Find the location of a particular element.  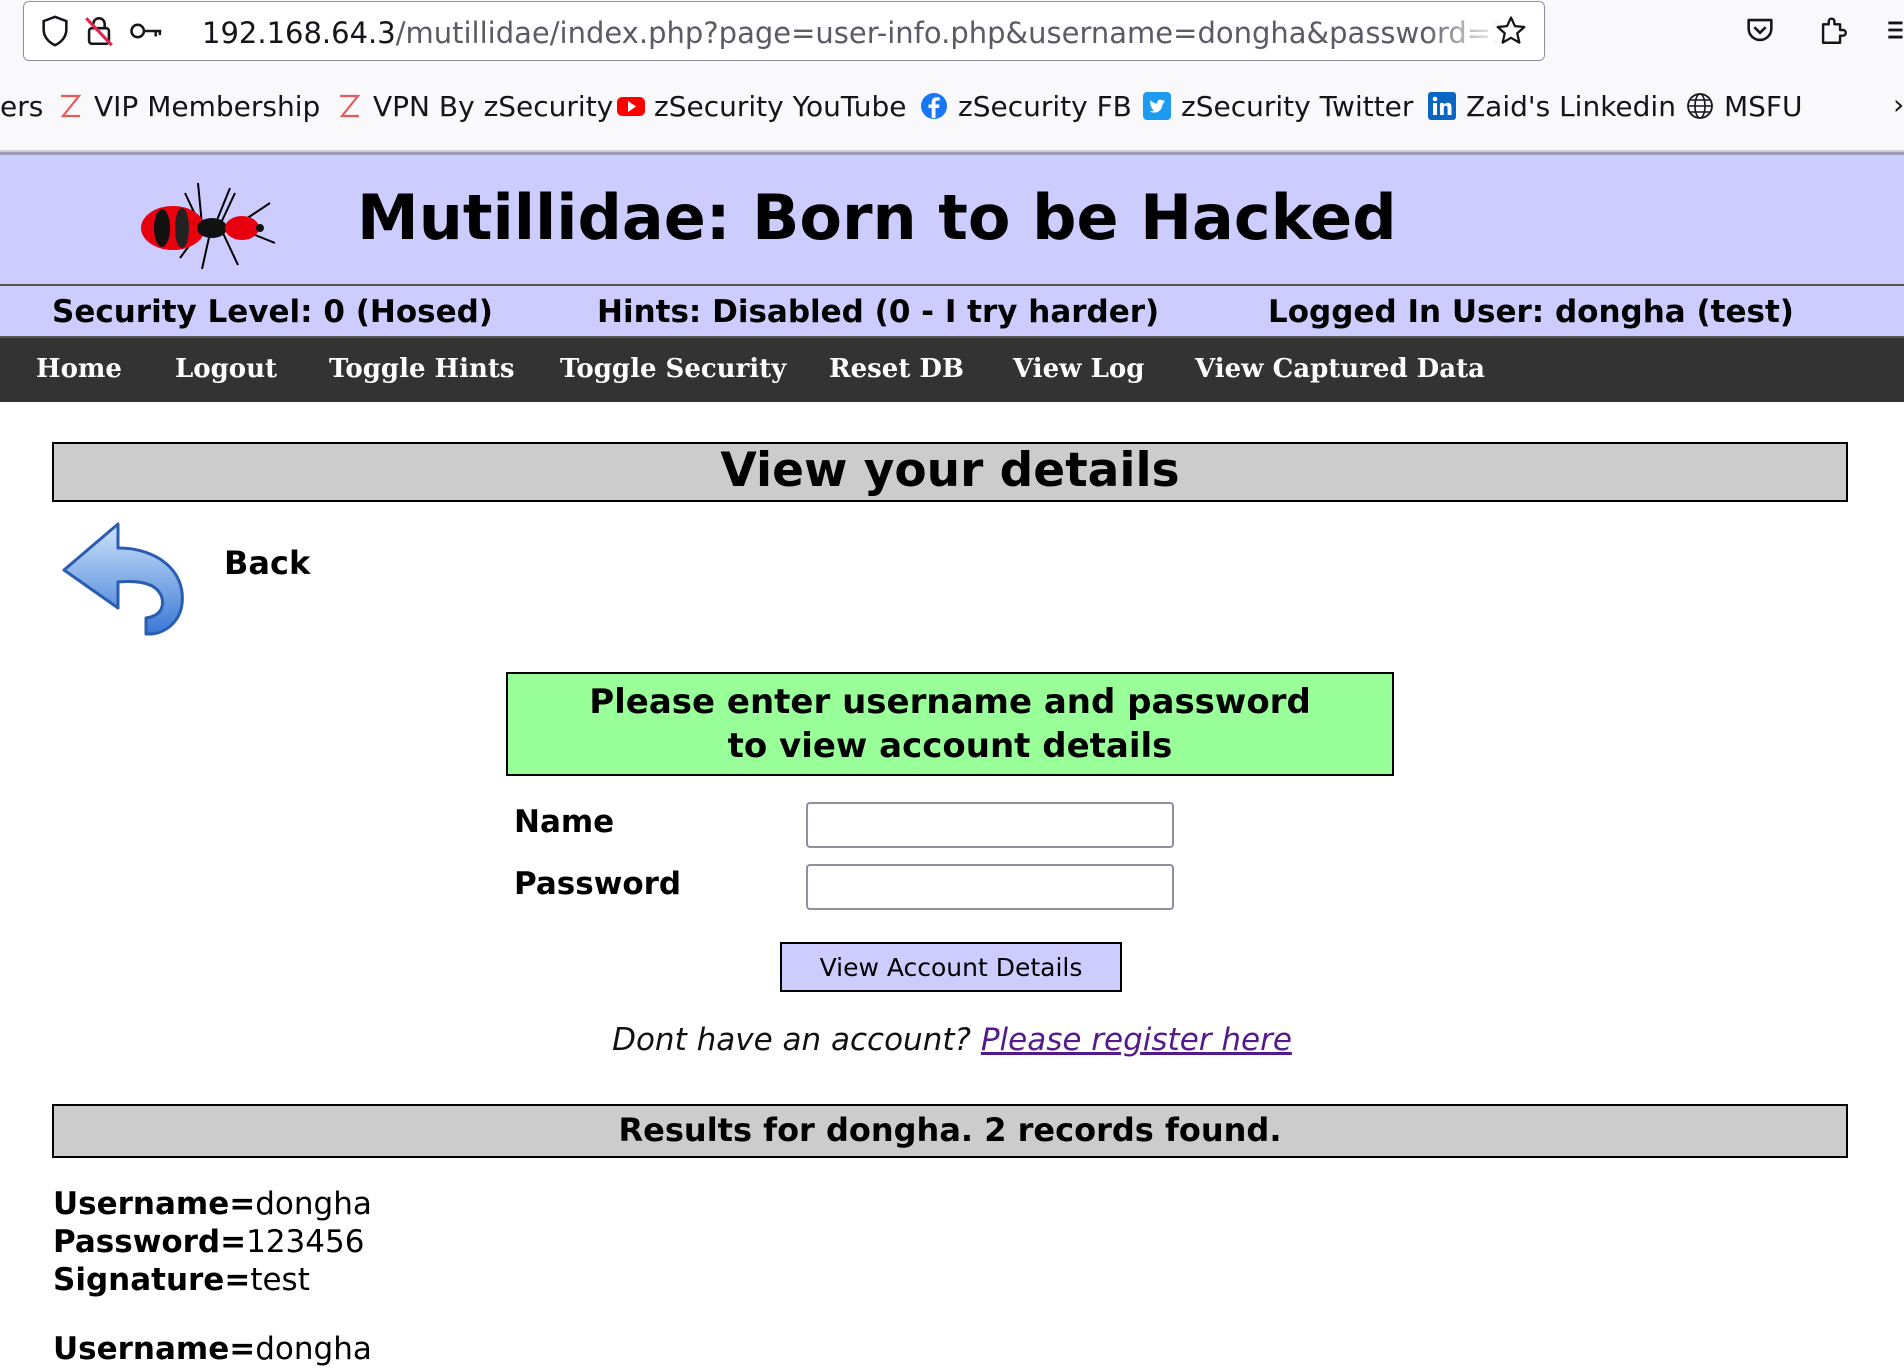

instructions-line-2: to view account details is located at coordinates (950, 746).